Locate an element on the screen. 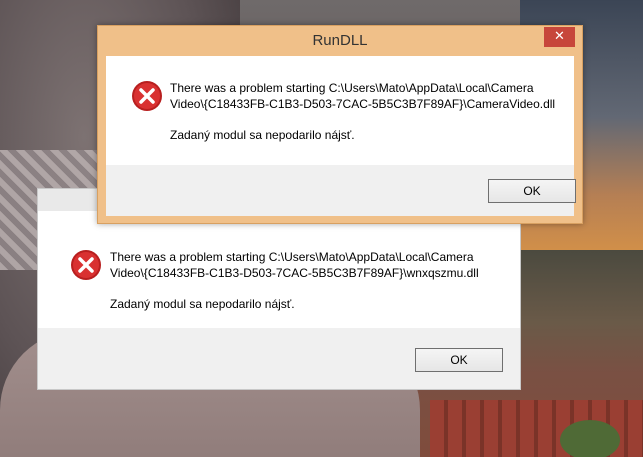 Image resolution: width=643 pixels, height=457 pixels. window-title: RunDLL is located at coordinates (340, 40).